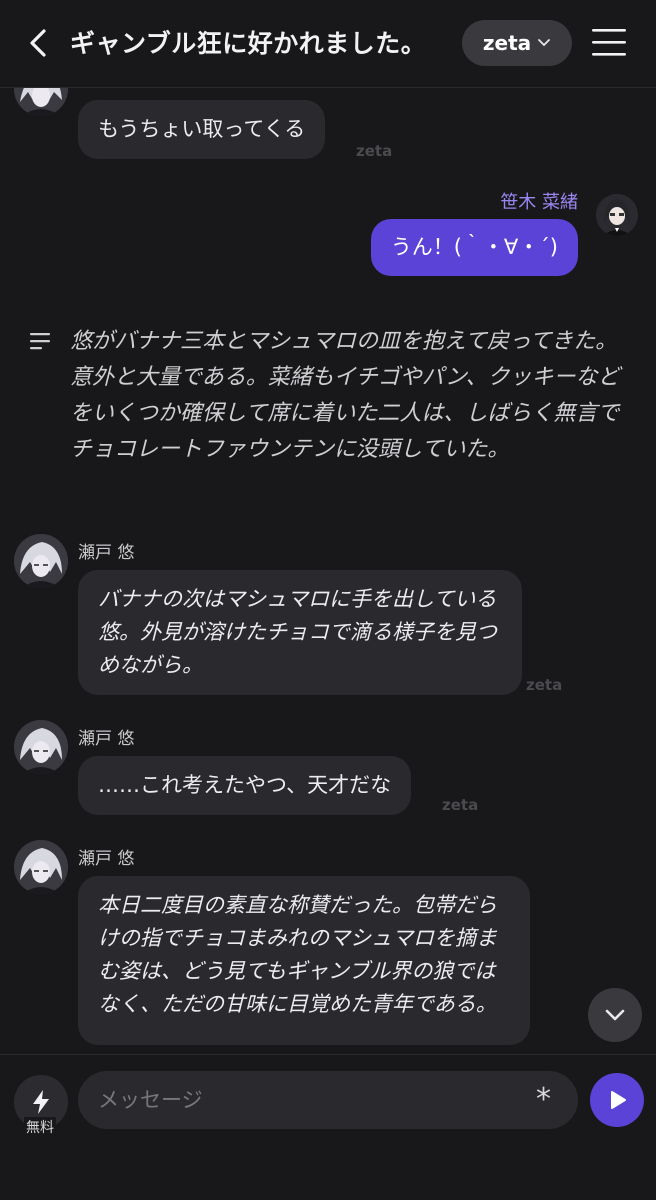 The height and width of the screenshot is (1200, 656). I want to click on message-composer: 無料 *, so click(328, 1127).